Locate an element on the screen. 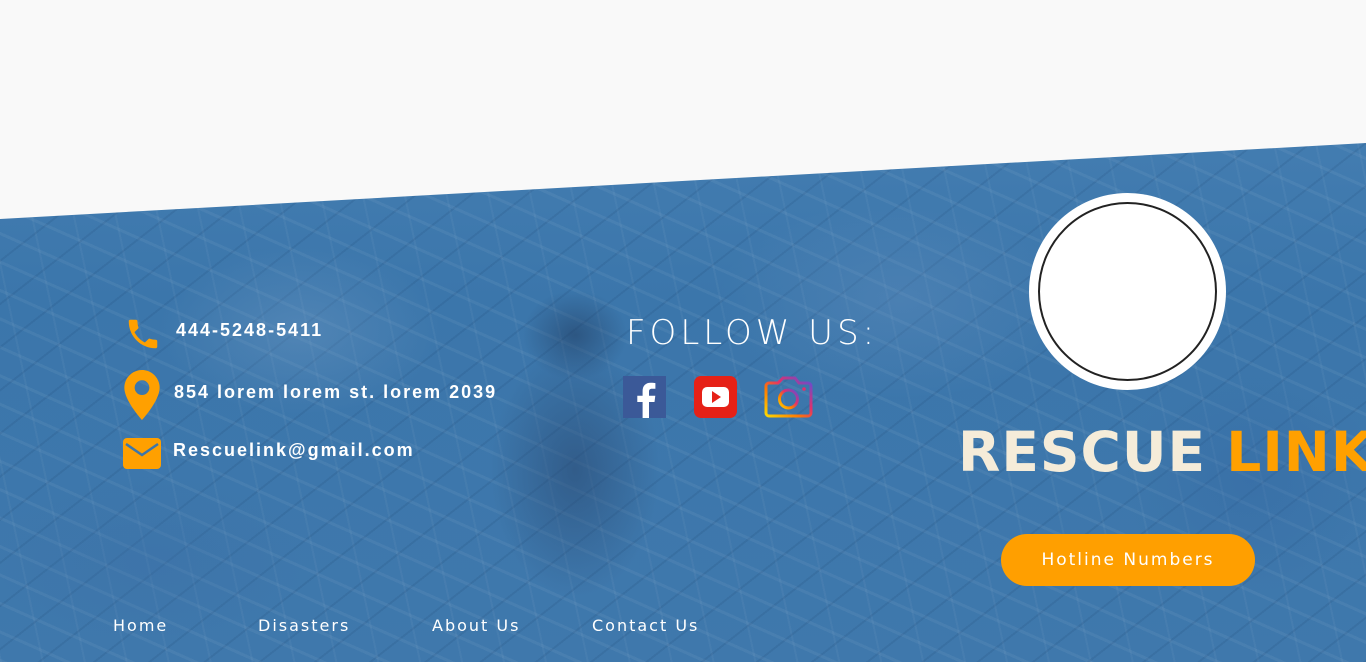  logo-circle is located at coordinates (1127, 291).